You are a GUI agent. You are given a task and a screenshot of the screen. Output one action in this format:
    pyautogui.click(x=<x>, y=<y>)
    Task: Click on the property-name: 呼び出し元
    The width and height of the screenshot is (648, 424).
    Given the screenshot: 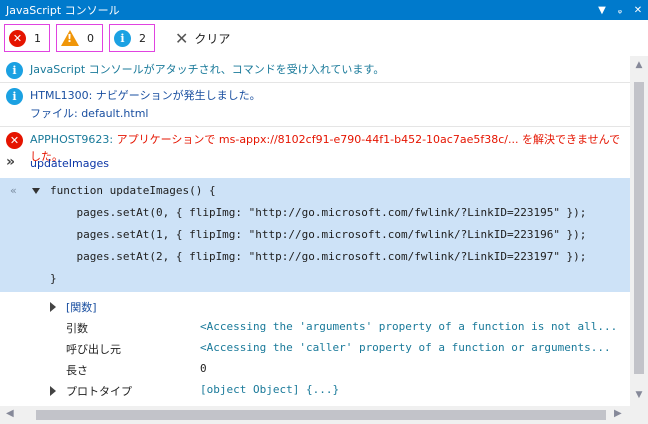 What is the action you would take?
    pyautogui.click(x=93, y=349)
    